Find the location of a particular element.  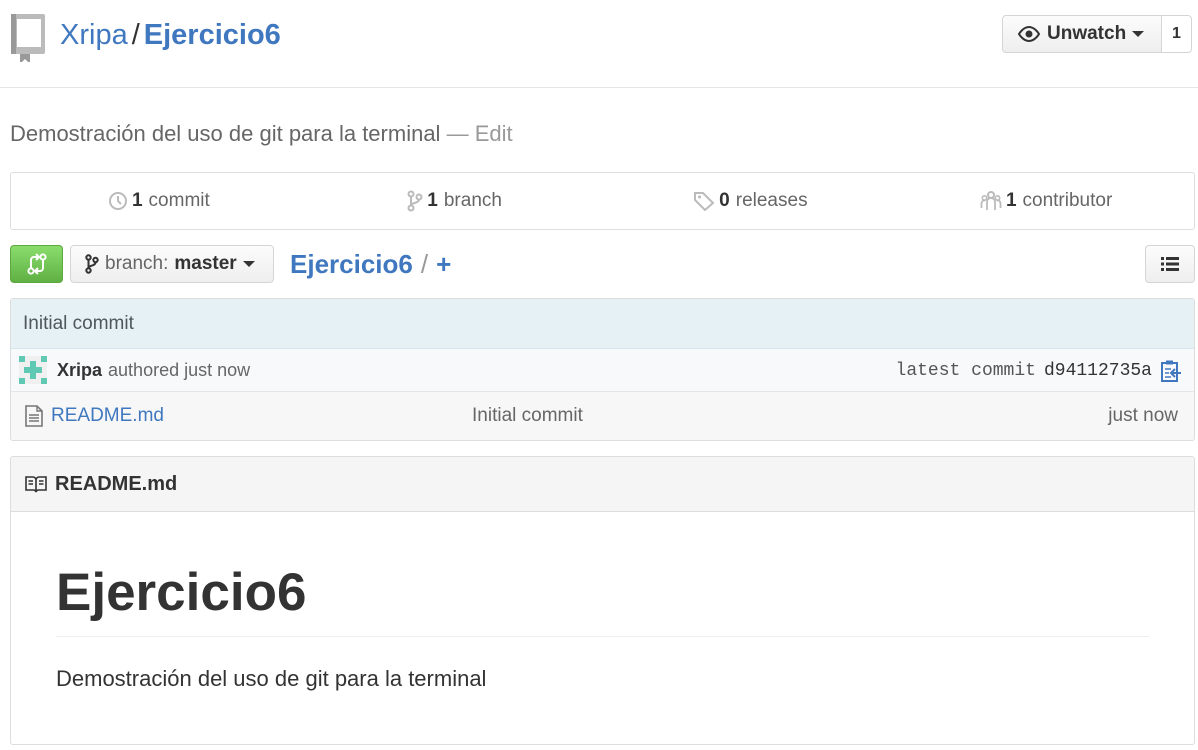

list-icon is located at coordinates (1170, 264).